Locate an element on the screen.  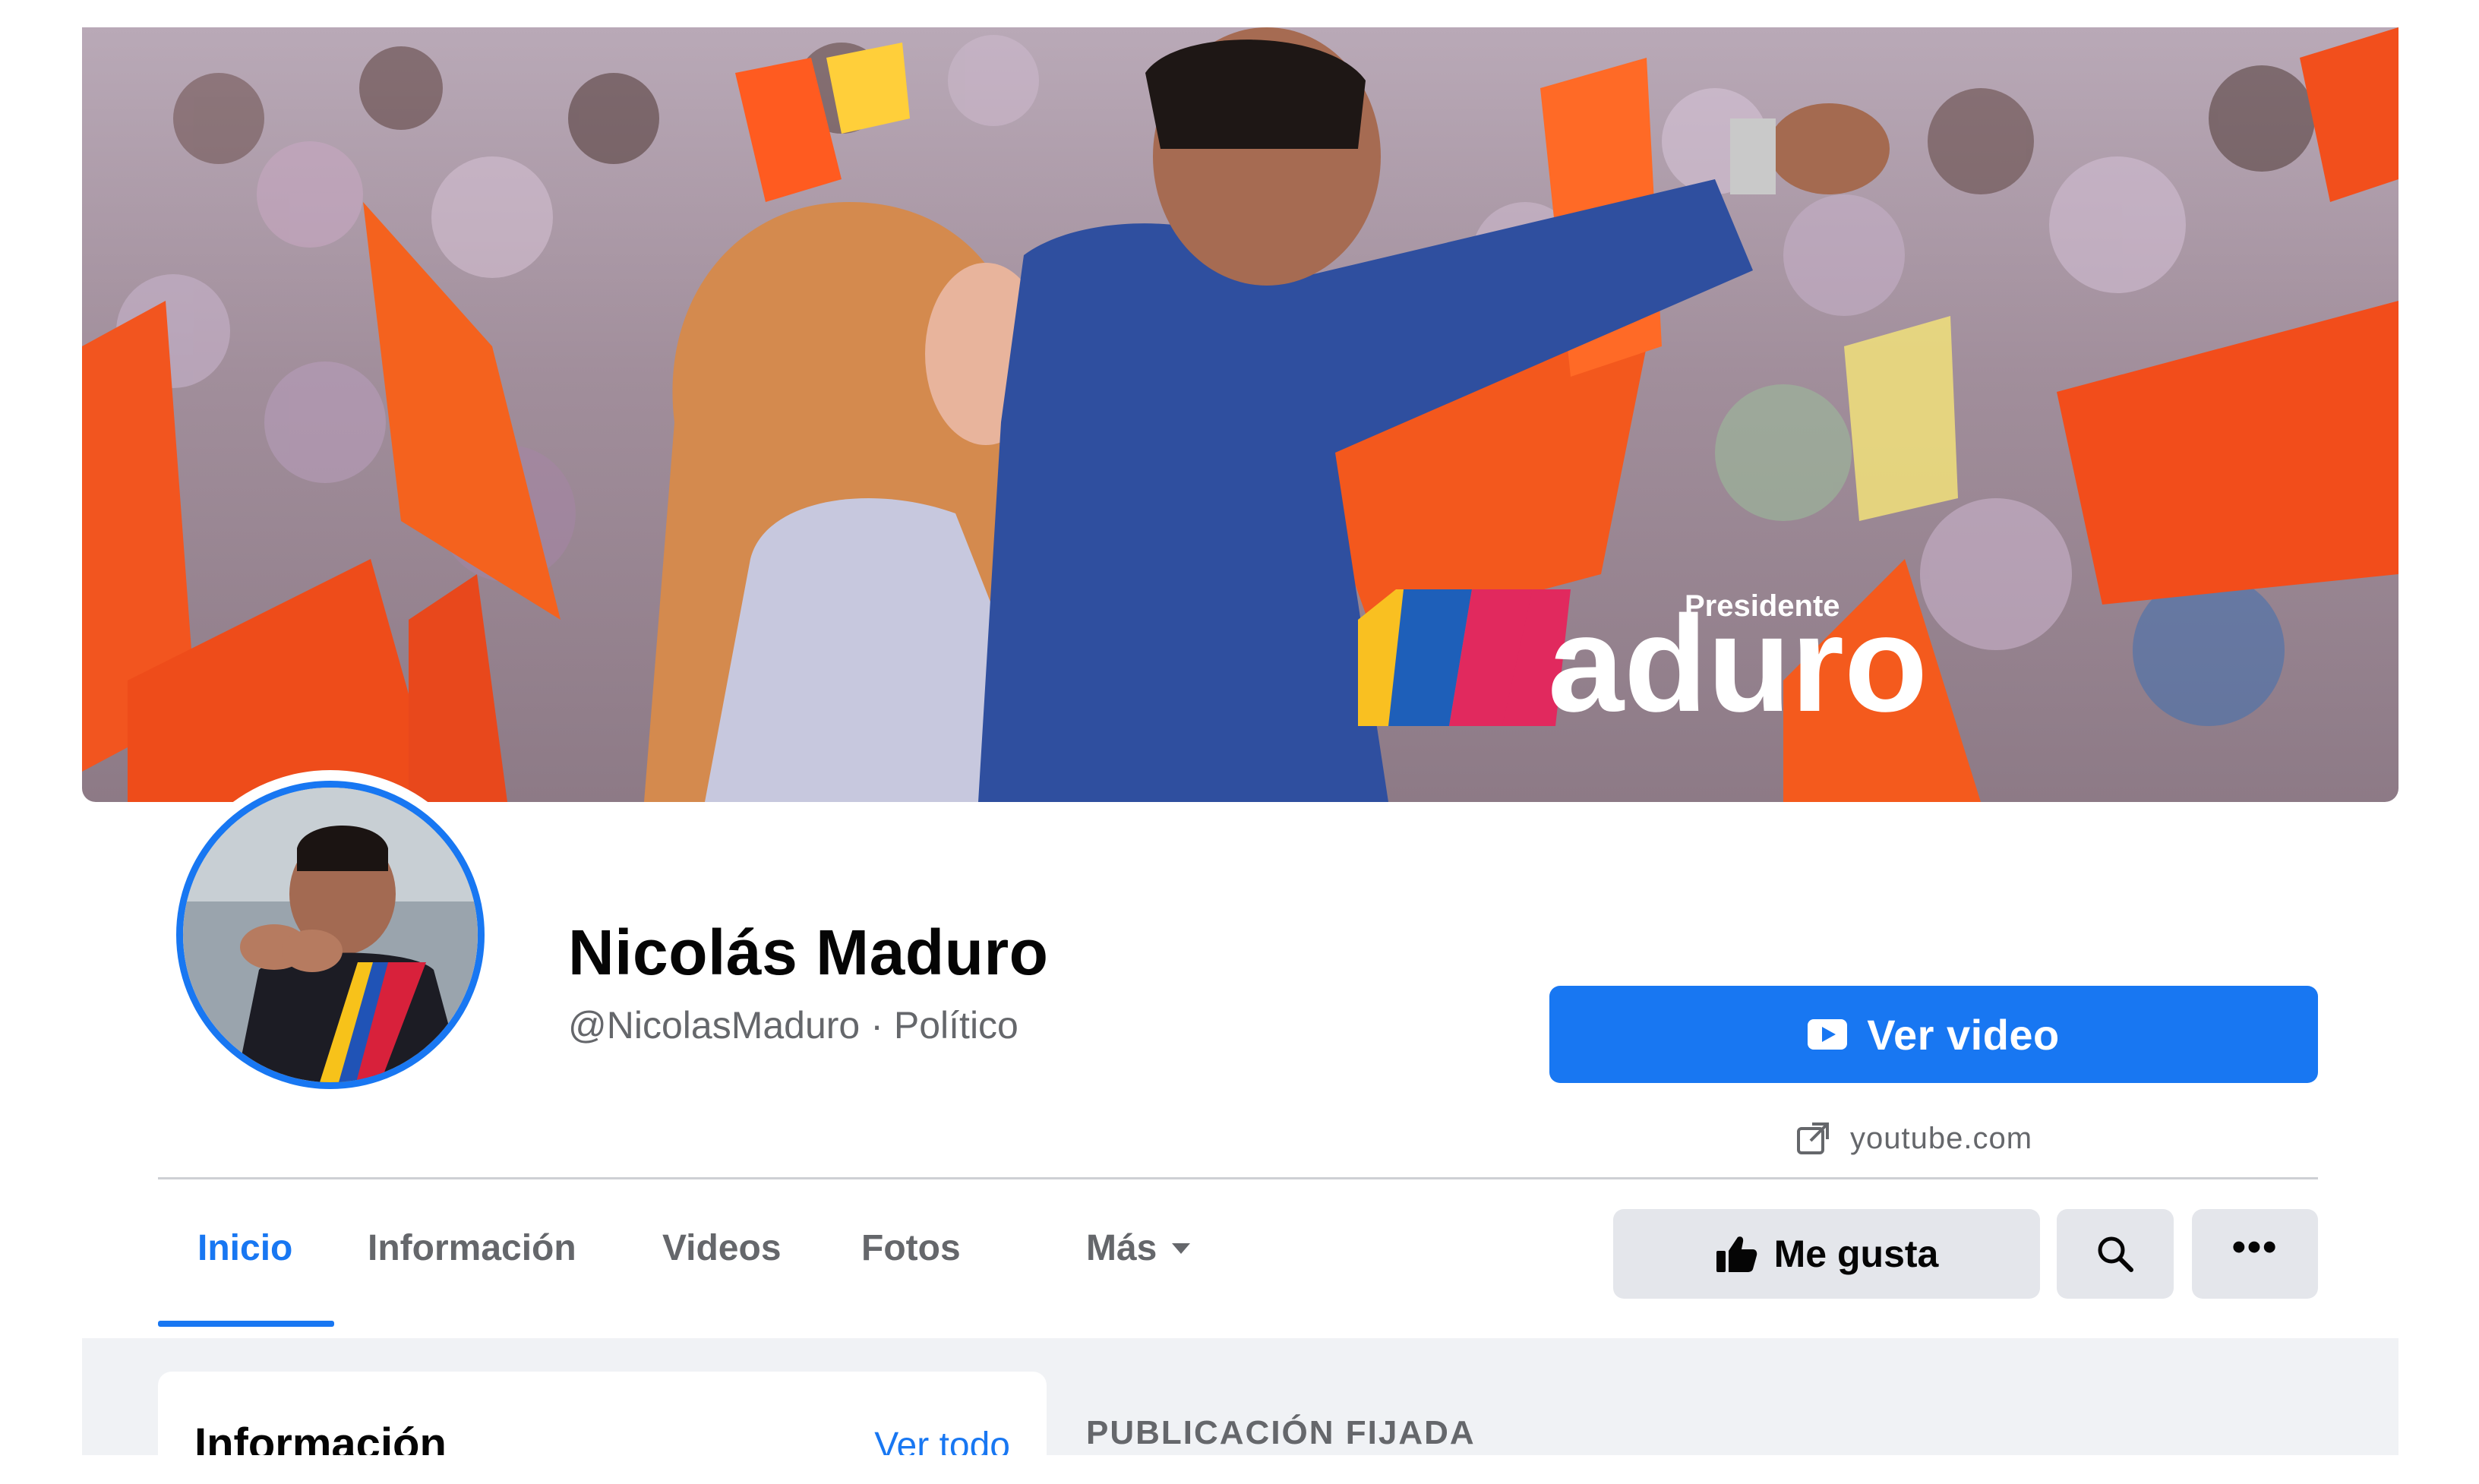
tab-mas-label: Más is located at coordinates (1121, 1248).